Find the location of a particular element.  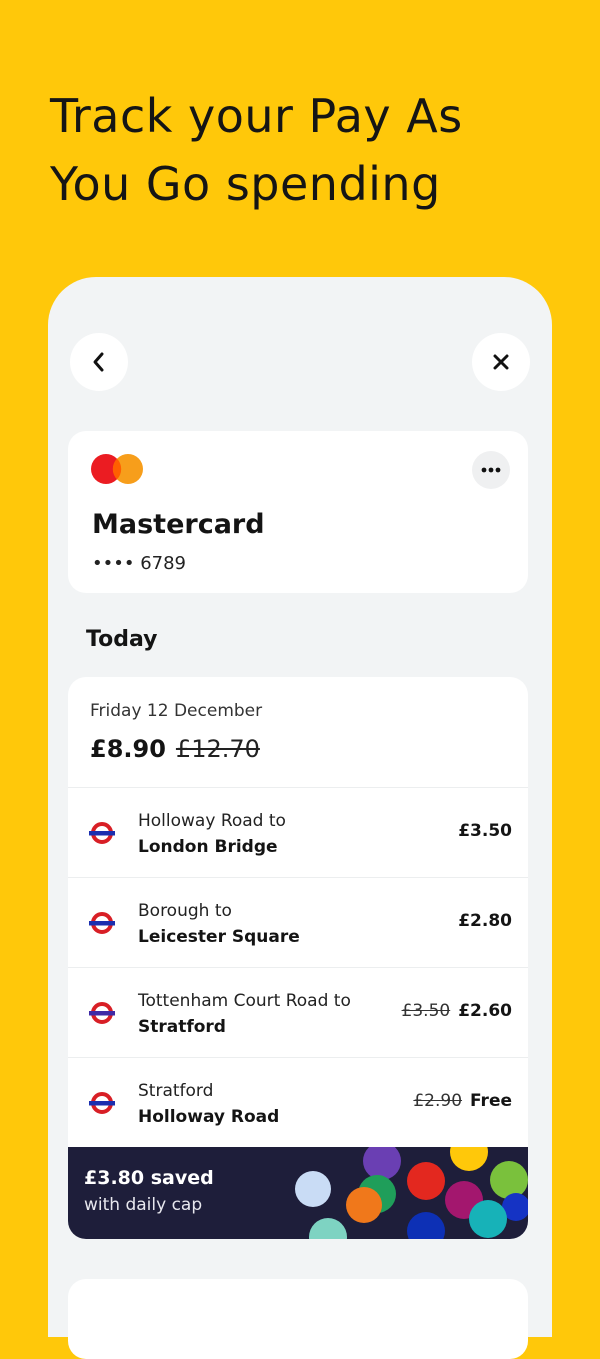

journey-from: Tottenham Court Road to is located at coordinates (244, 1001).